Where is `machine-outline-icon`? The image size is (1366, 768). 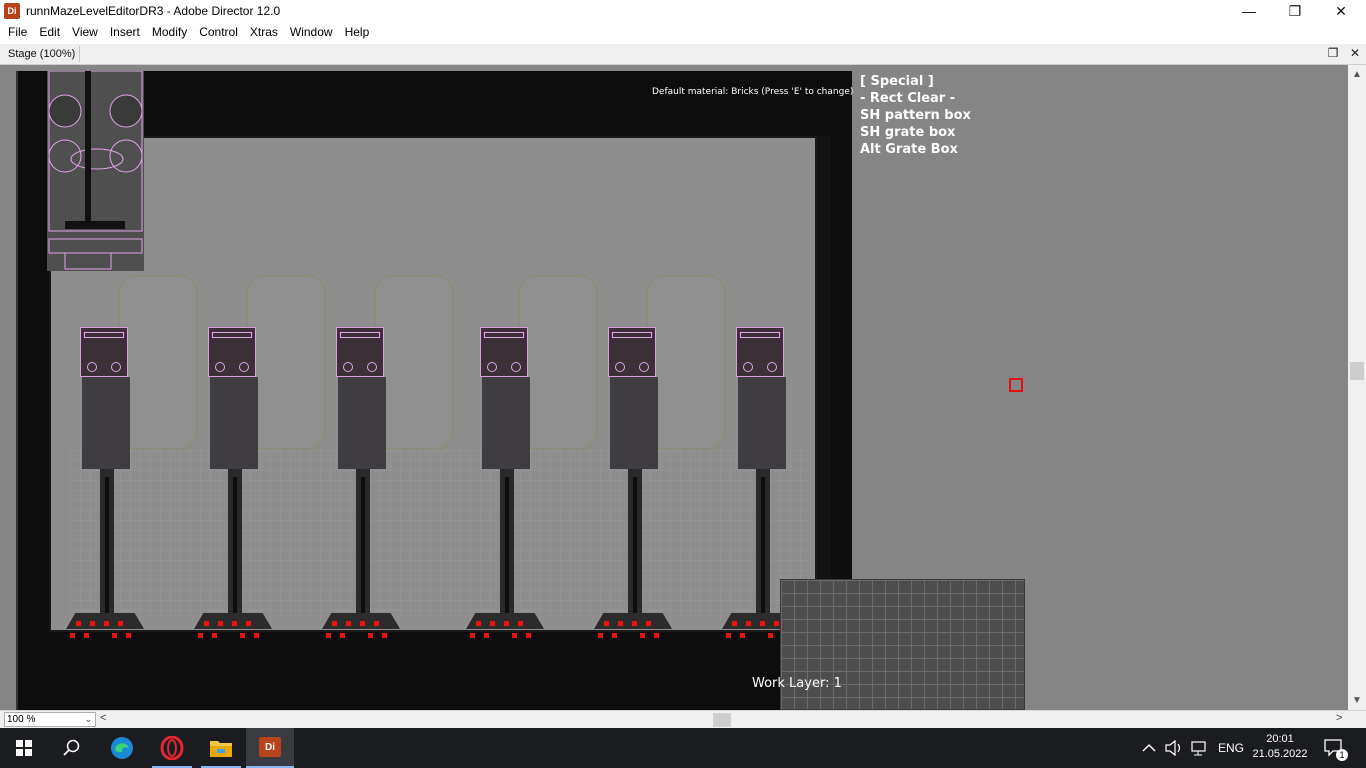
machine-outline-icon is located at coordinates (95, 170).